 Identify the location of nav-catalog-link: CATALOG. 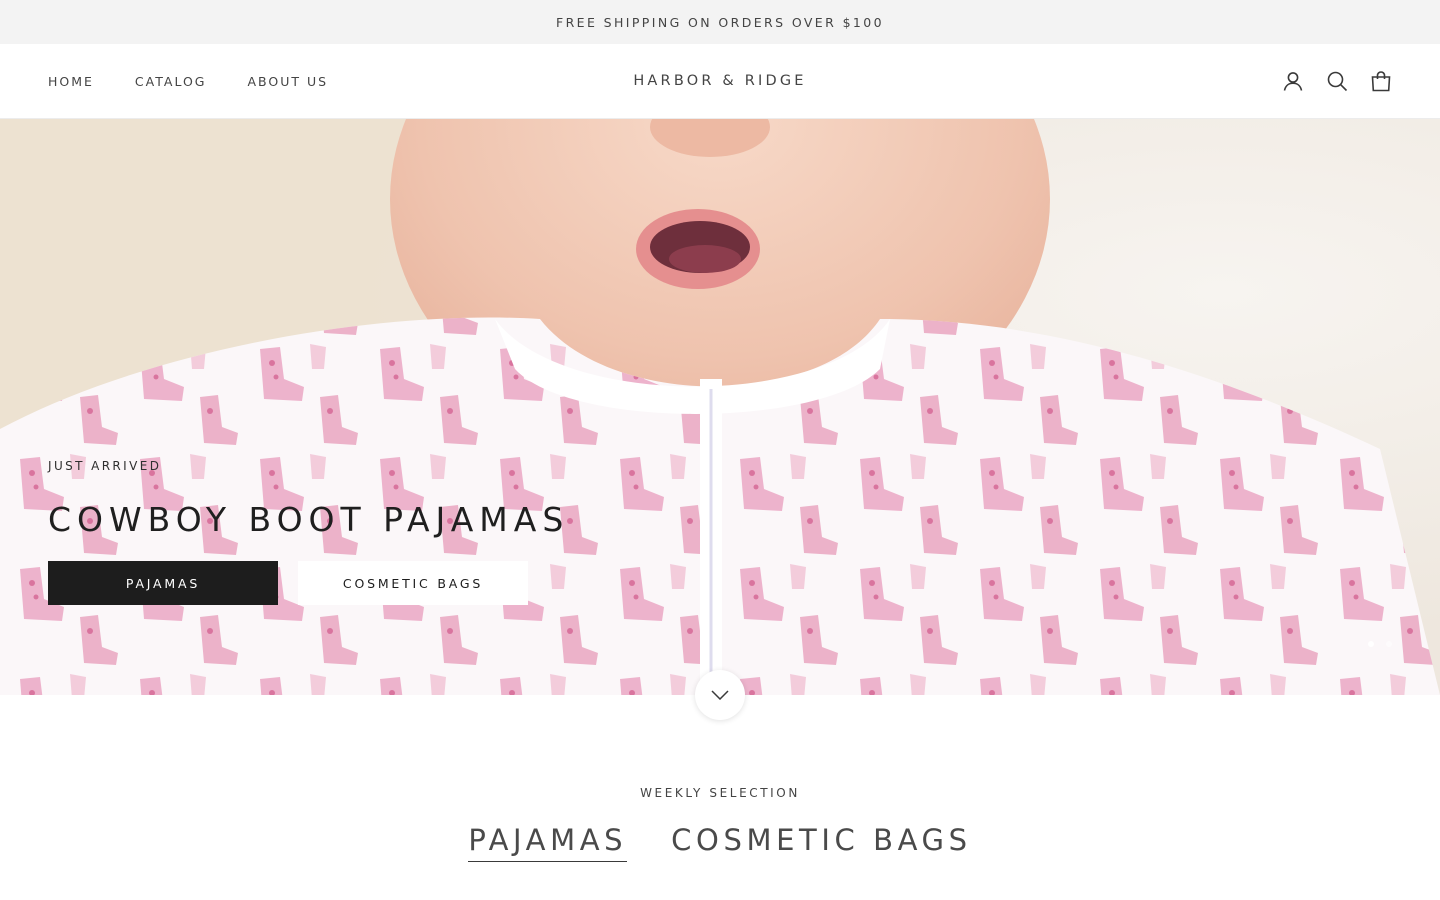
(171, 81).